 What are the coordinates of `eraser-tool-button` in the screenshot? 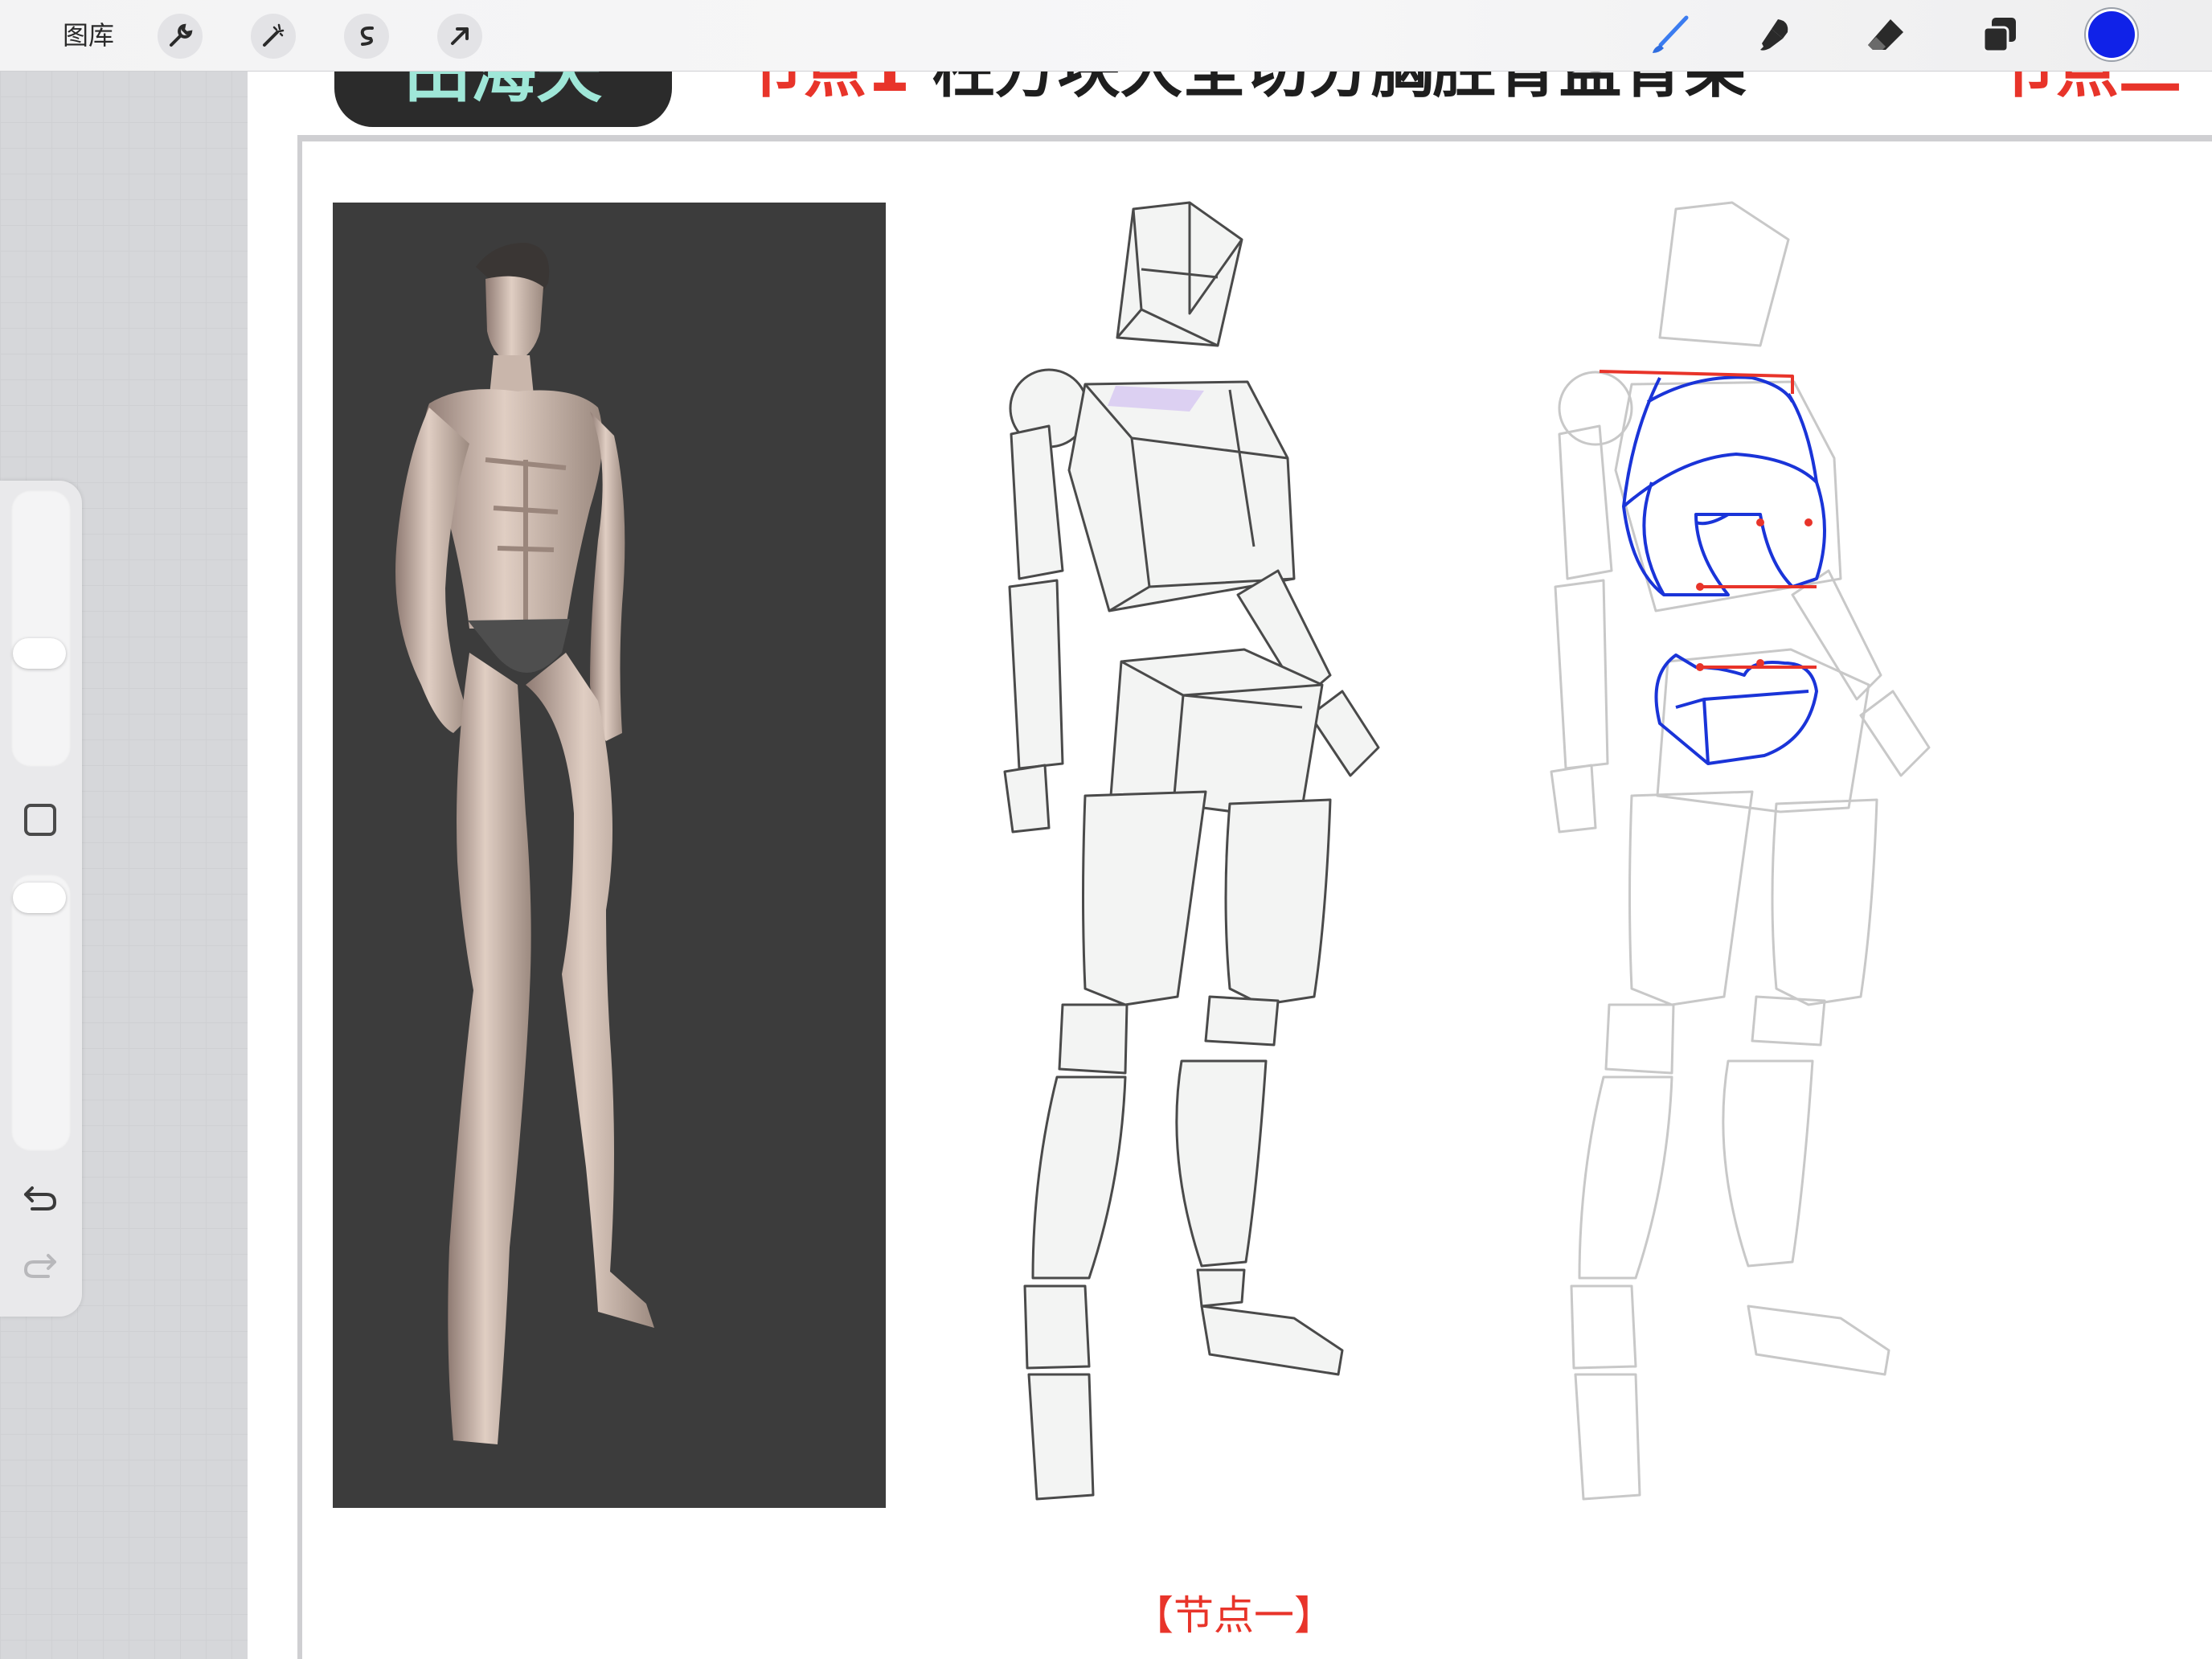 It's located at (1886, 35).